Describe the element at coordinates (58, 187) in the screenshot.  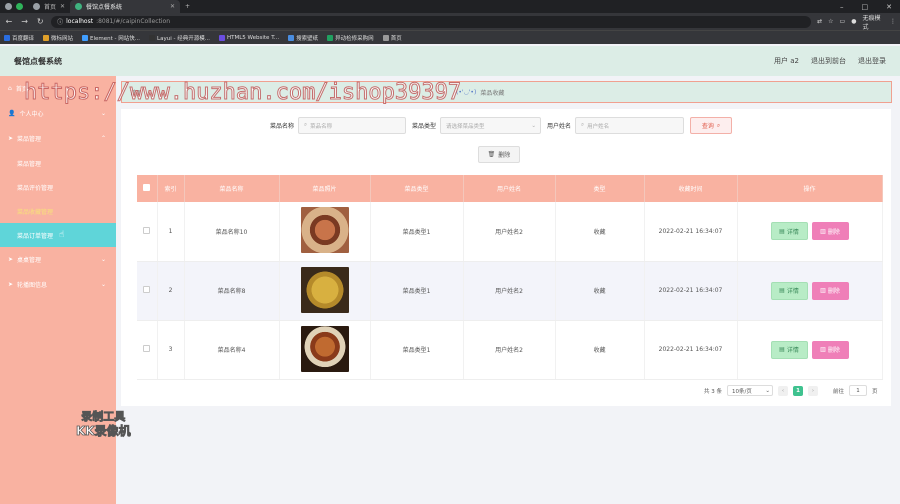
I see `sidebar-subitem-reviews: 菜品评价管理` at that location.